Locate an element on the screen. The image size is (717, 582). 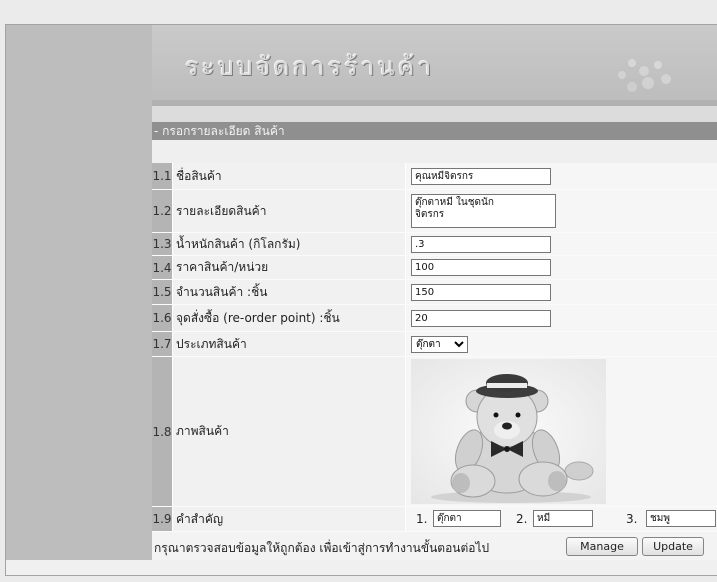
form-row-keywords: 1.9 คำสำคัญ 1. 2. 3. is located at coordinates (434, 519).